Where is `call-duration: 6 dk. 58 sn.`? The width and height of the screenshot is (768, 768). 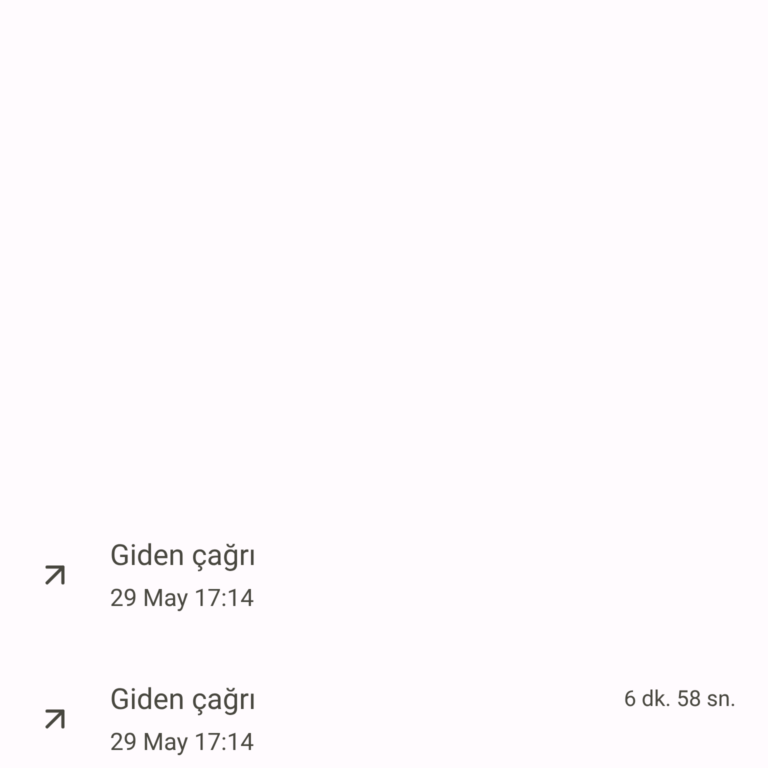
call-duration: 6 dk. 58 sn. is located at coordinates (680, 700).